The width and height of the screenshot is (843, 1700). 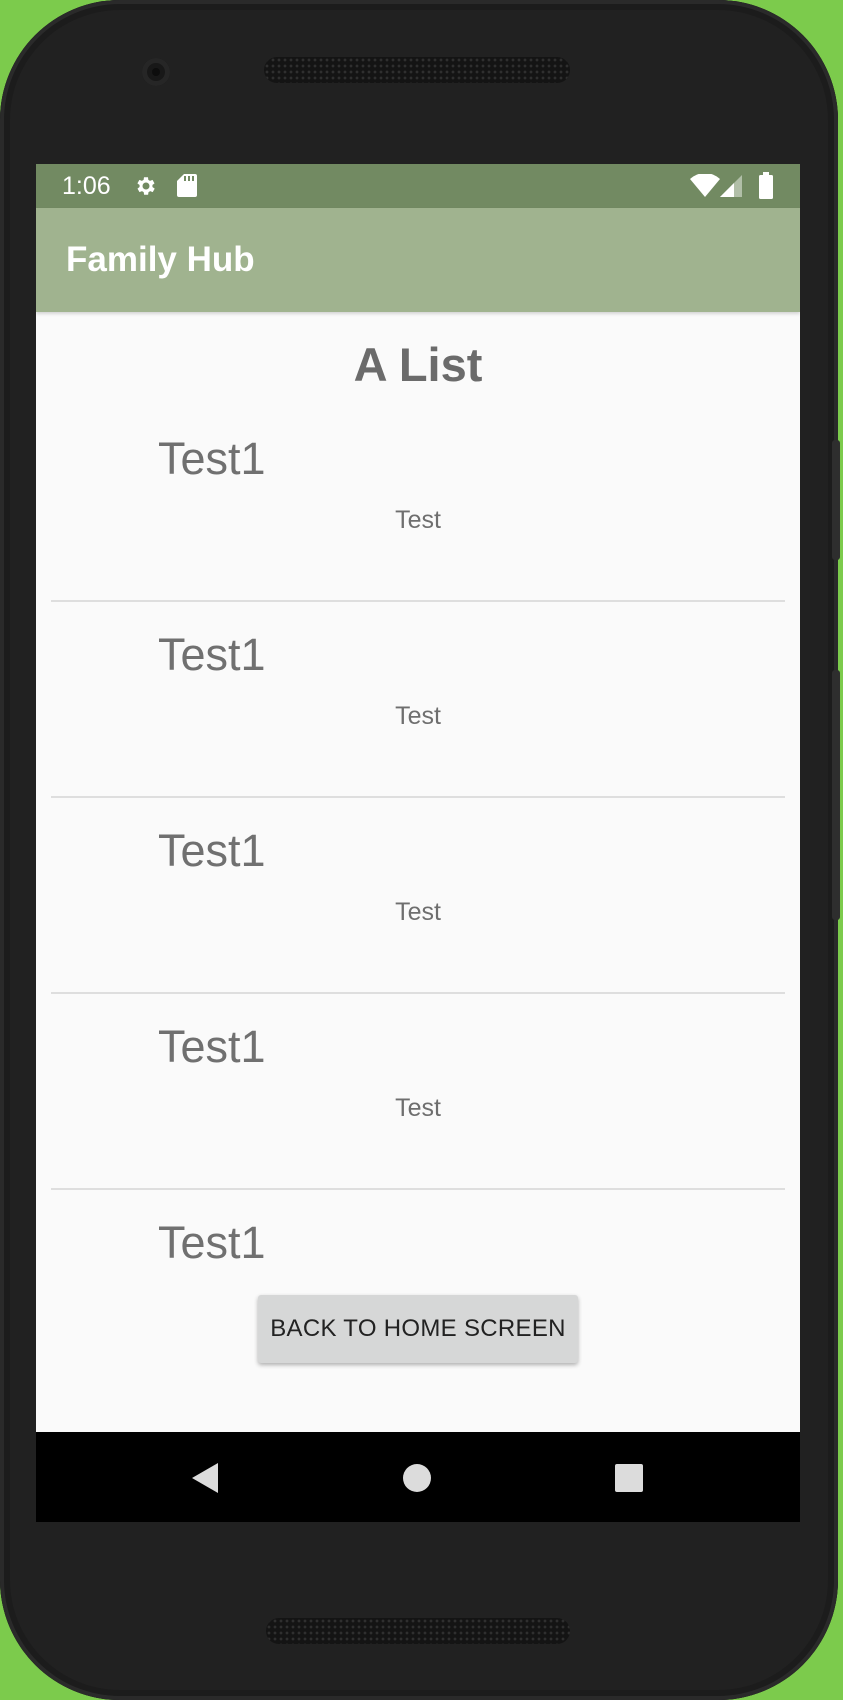 I want to click on list-heading: A List, so click(x=418, y=364).